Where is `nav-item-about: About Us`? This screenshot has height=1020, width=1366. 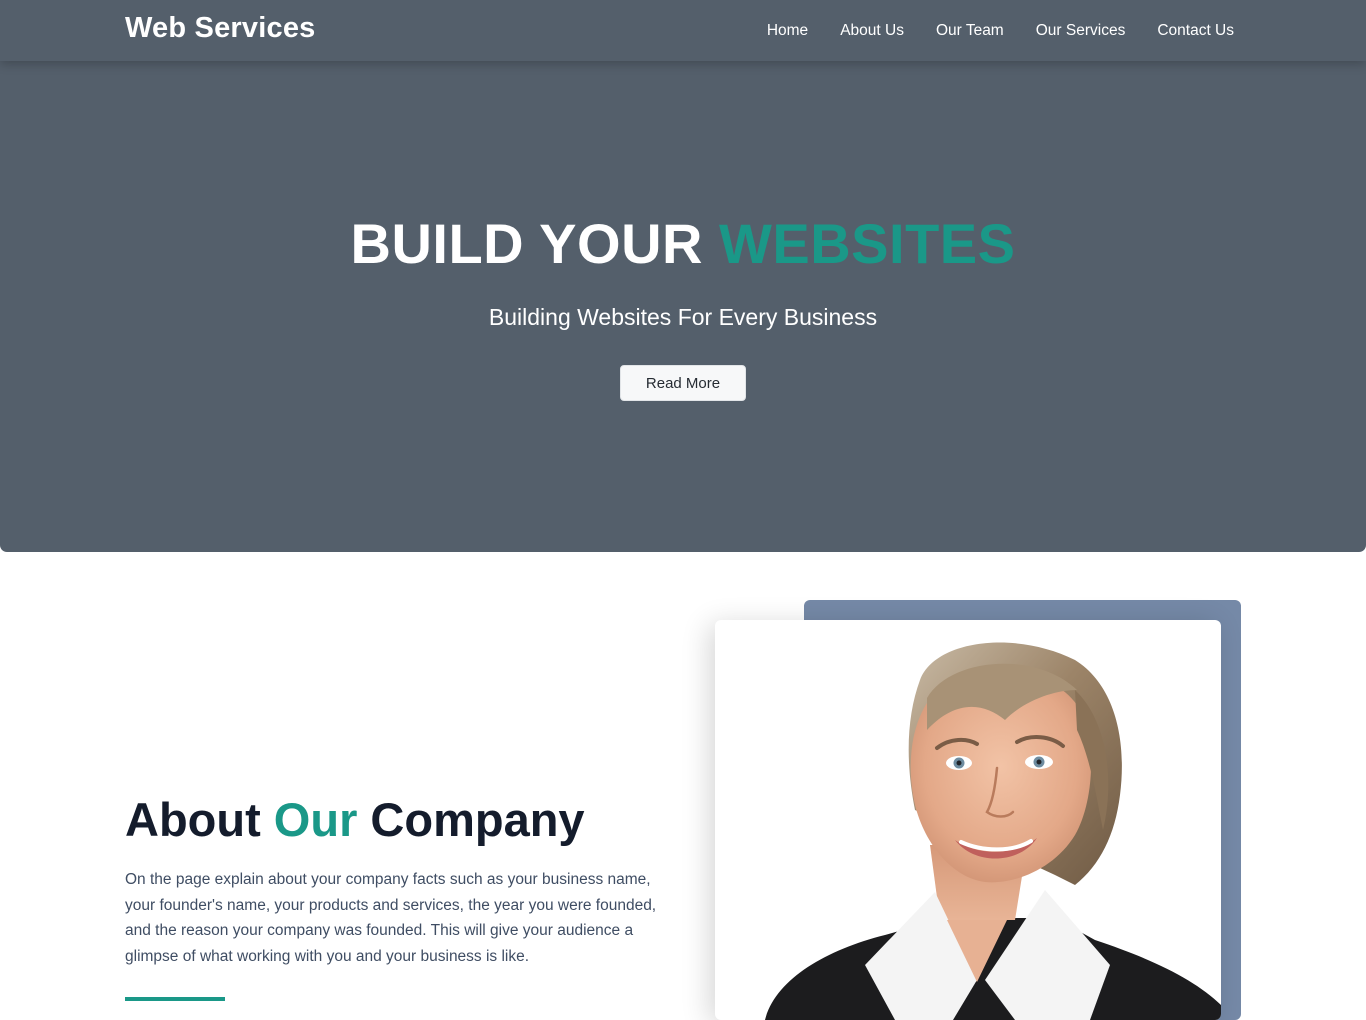 nav-item-about: About Us is located at coordinates (856, 31).